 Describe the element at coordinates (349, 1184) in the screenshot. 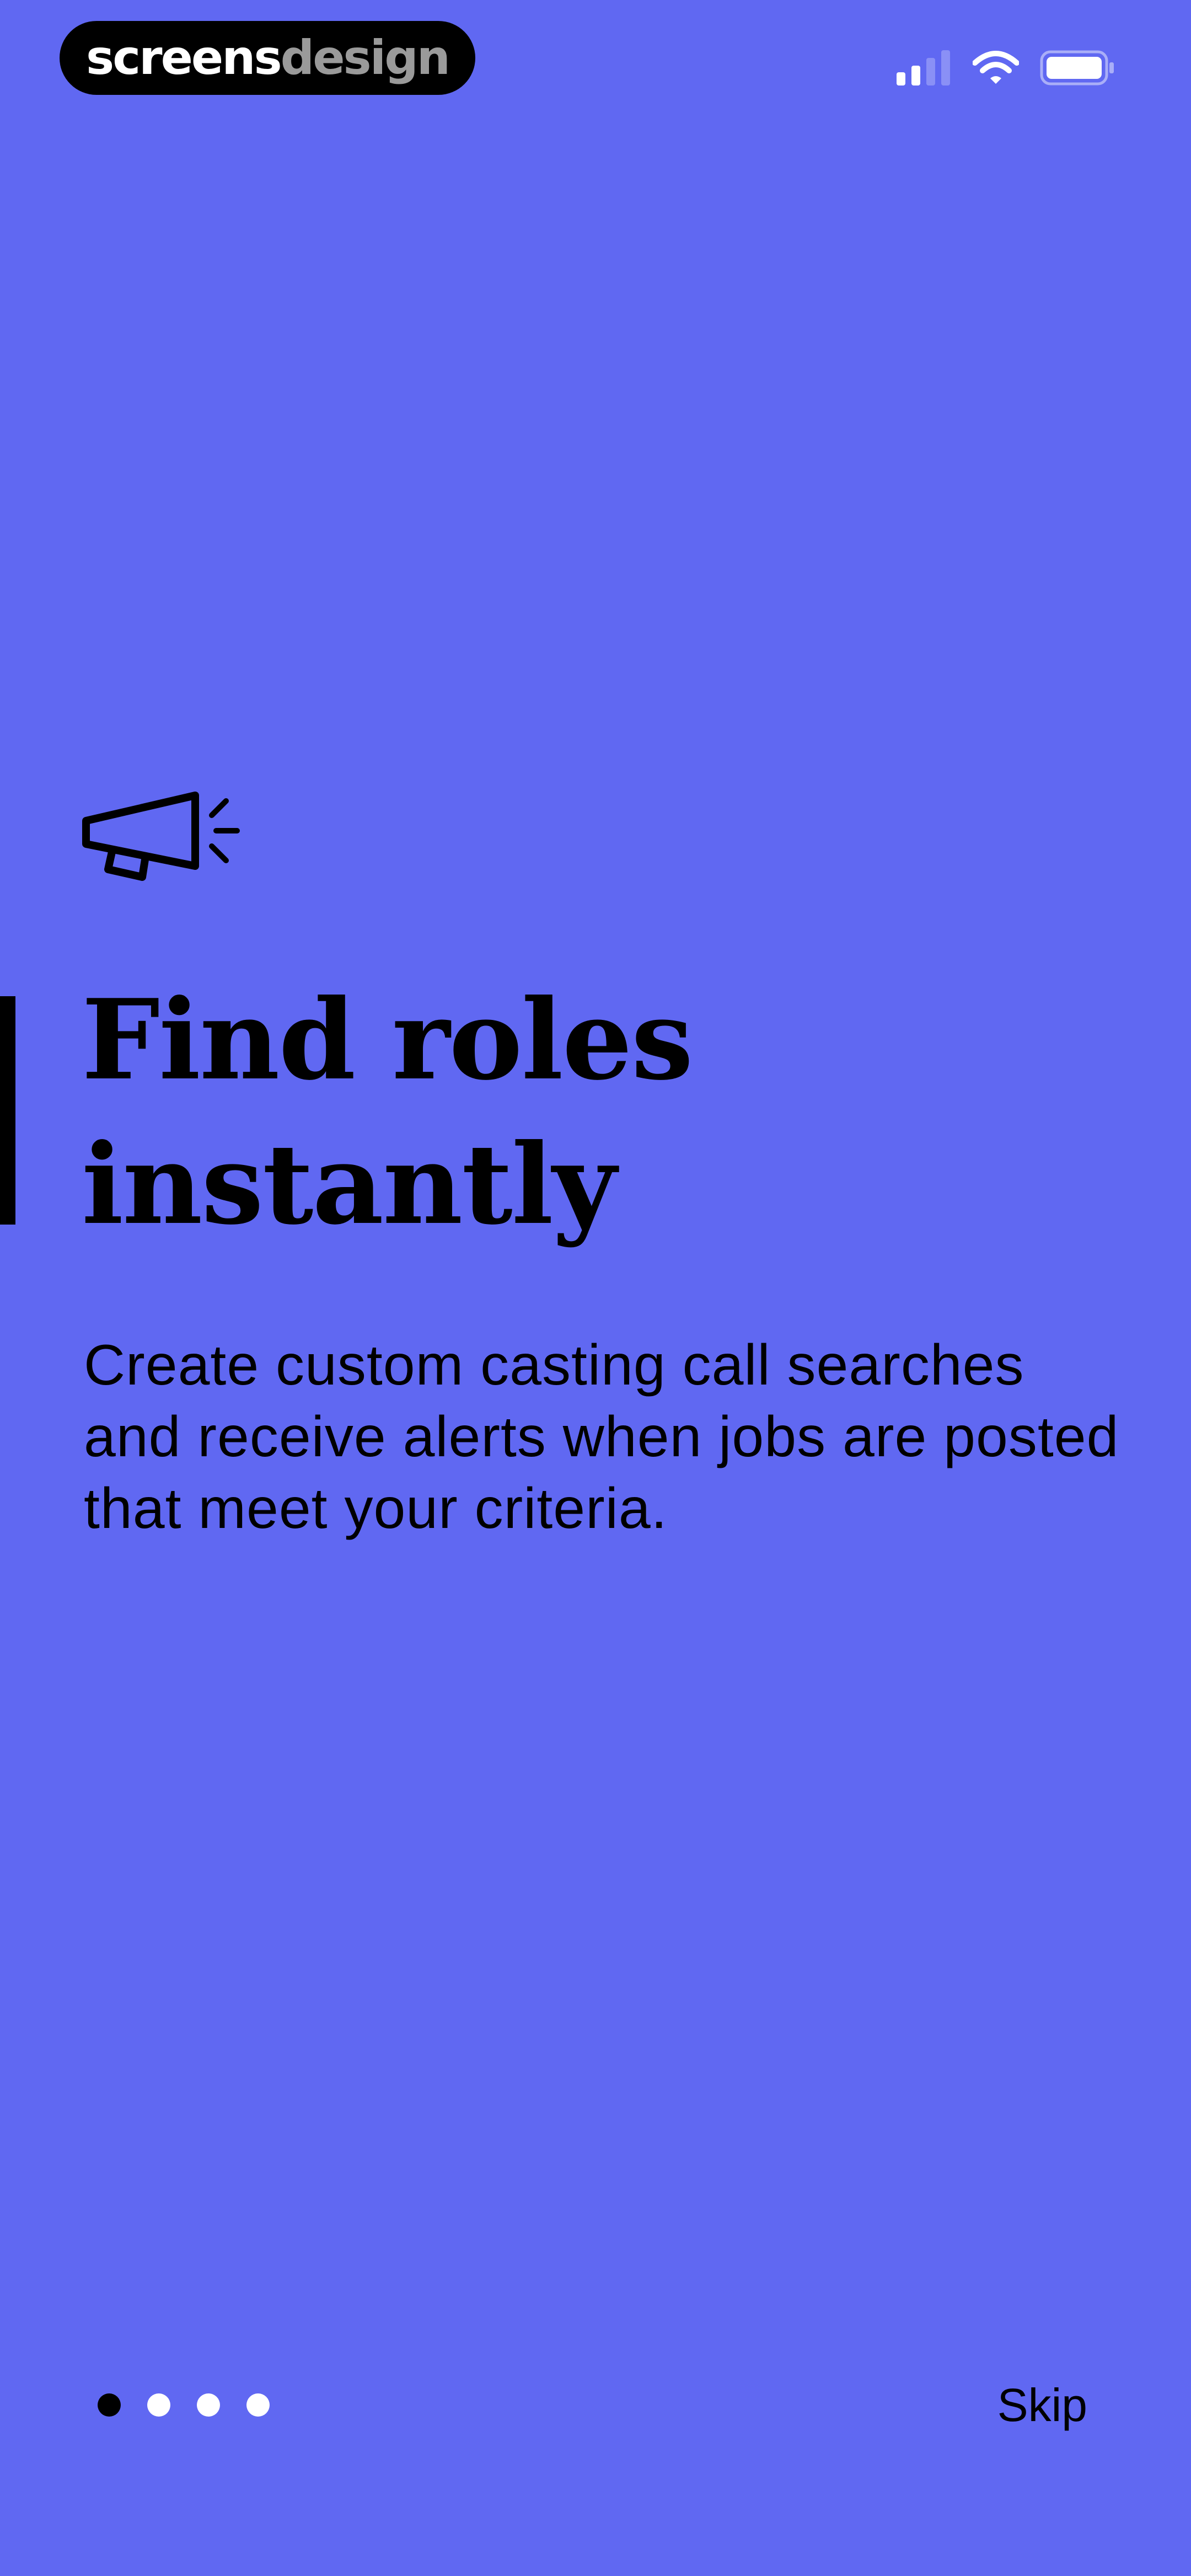

I see `title-line-2: instantly` at that location.